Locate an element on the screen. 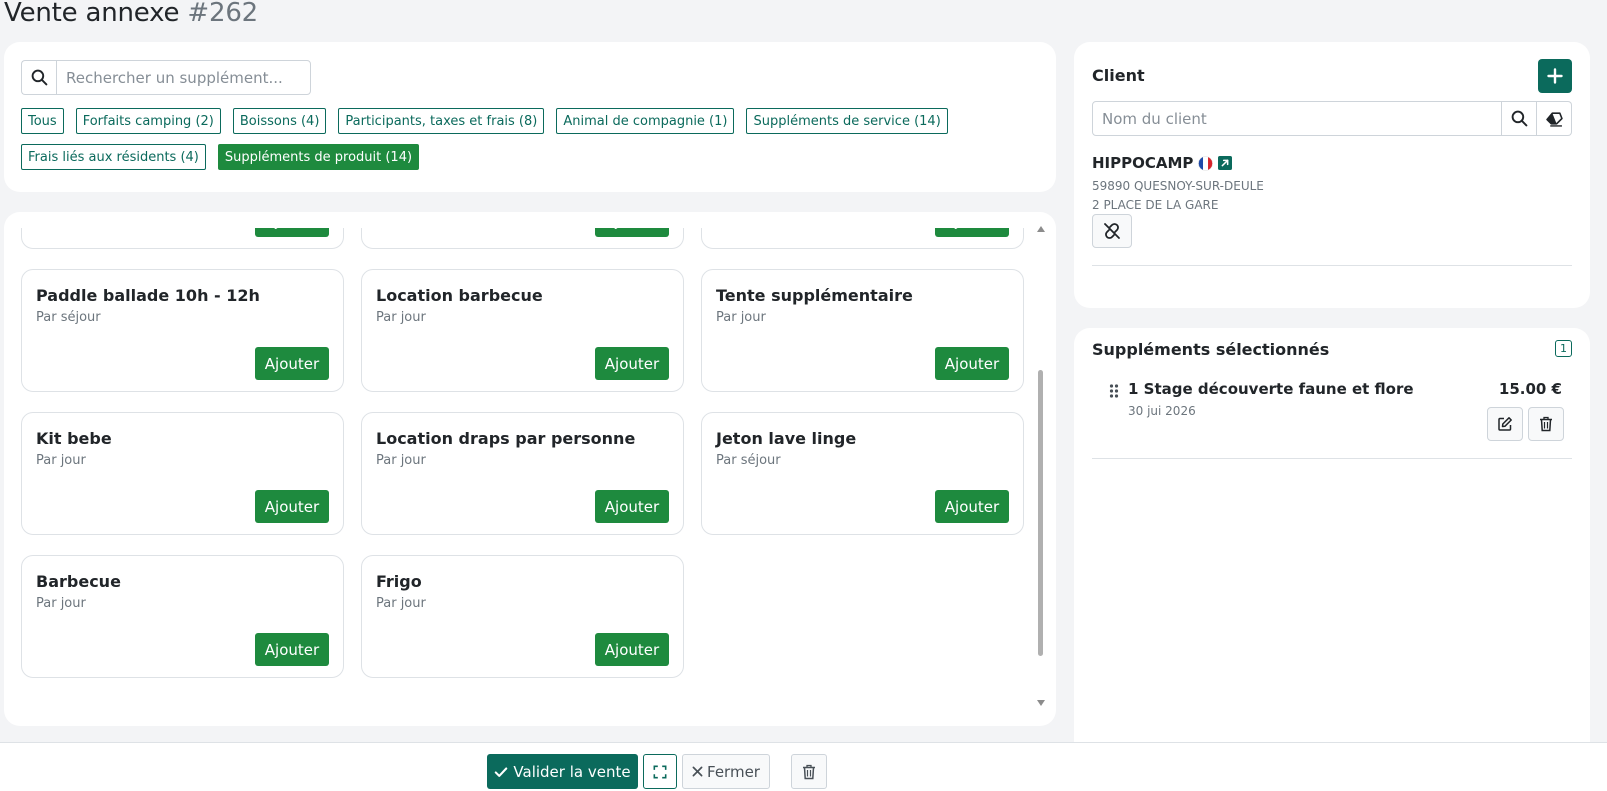  client-search is located at coordinates (1332, 118).